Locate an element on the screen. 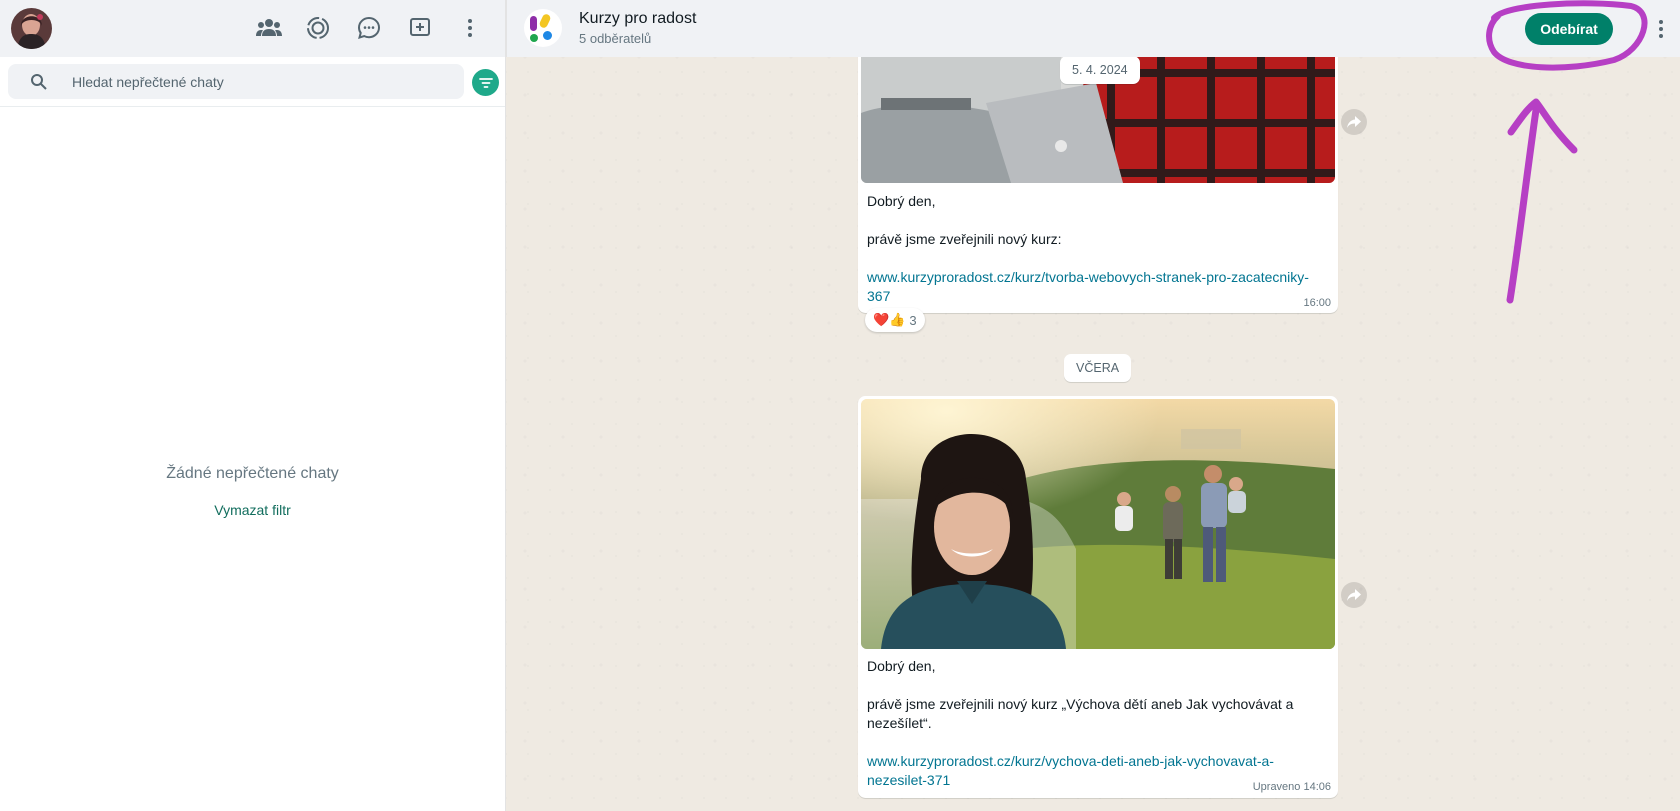 This screenshot has width=1680, height=811. search-input is located at coordinates (262, 81).